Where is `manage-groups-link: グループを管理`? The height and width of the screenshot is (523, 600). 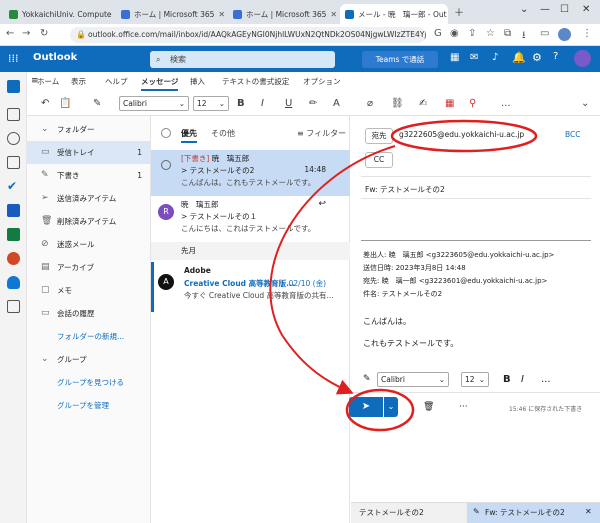
manage-groups-link: グループを管理 is located at coordinates (88, 405).